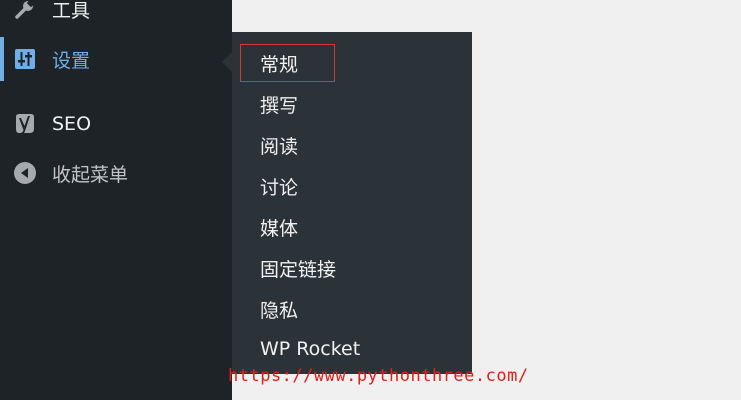 This screenshot has height=400, width=741. Describe the element at coordinates (279, 104) in the screenshot. I see `submenu-item-writing: 撰写` at that location.